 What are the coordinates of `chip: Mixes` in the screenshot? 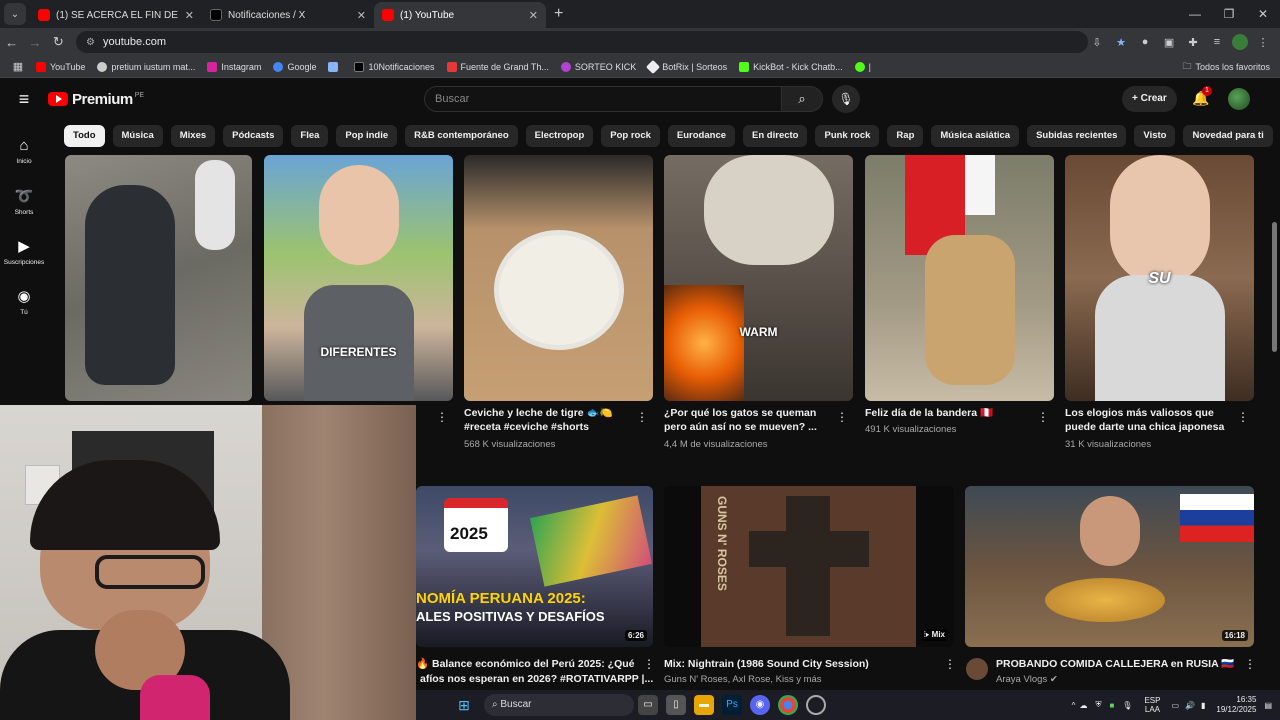 It's located at (193, 136).